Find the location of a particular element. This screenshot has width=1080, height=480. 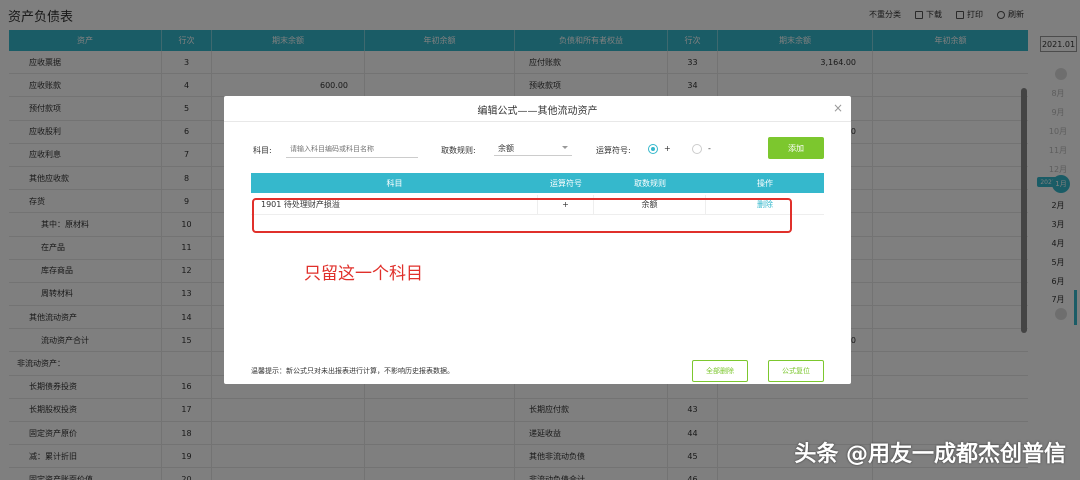

dialog-title: 编辑公式——其他流动资产 is located at coordinates (537, 111).